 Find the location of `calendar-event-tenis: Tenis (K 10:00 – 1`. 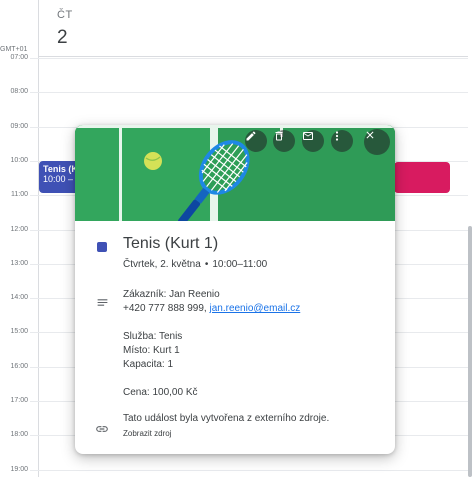

calendar-event-tenis: Tenis (K 10:00 – 1 is located at coordinates (59, 177).